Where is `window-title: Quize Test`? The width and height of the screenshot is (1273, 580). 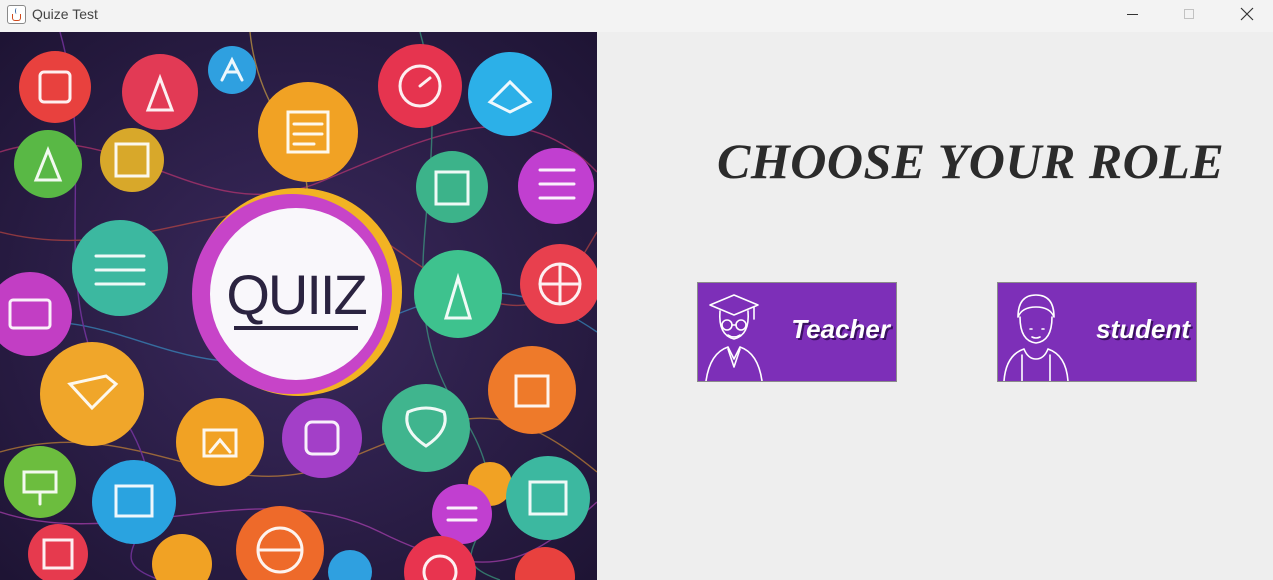 window-title: Quize Test is located at coordinates (65, 14).